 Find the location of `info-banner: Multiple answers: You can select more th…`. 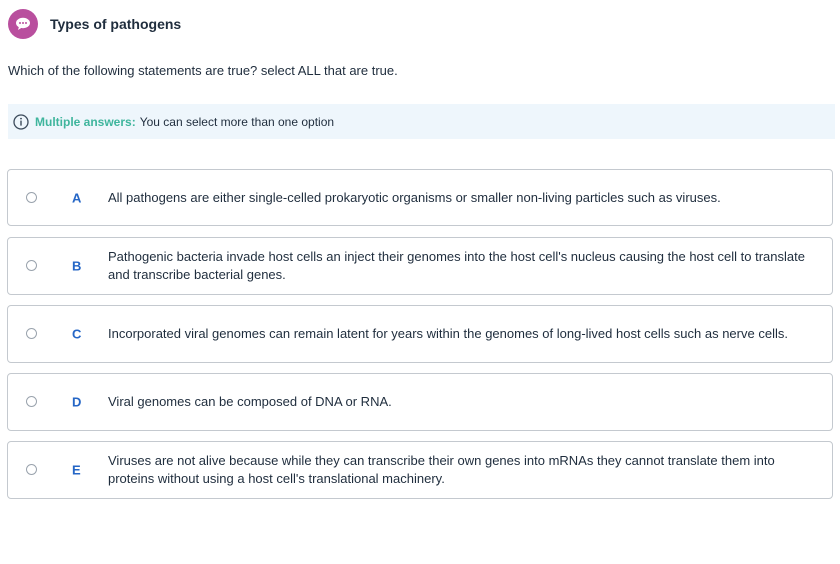

info-banner: Multiple answers: You can select more th… is located at coordinates (421, 121).